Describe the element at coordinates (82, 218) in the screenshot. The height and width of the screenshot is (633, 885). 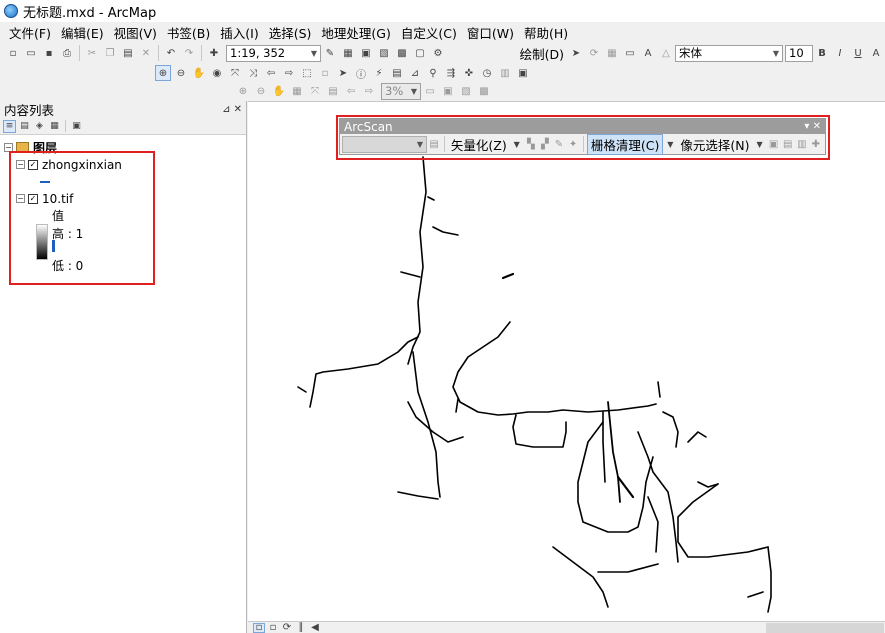
I see `toc-highlight-box` at that location.